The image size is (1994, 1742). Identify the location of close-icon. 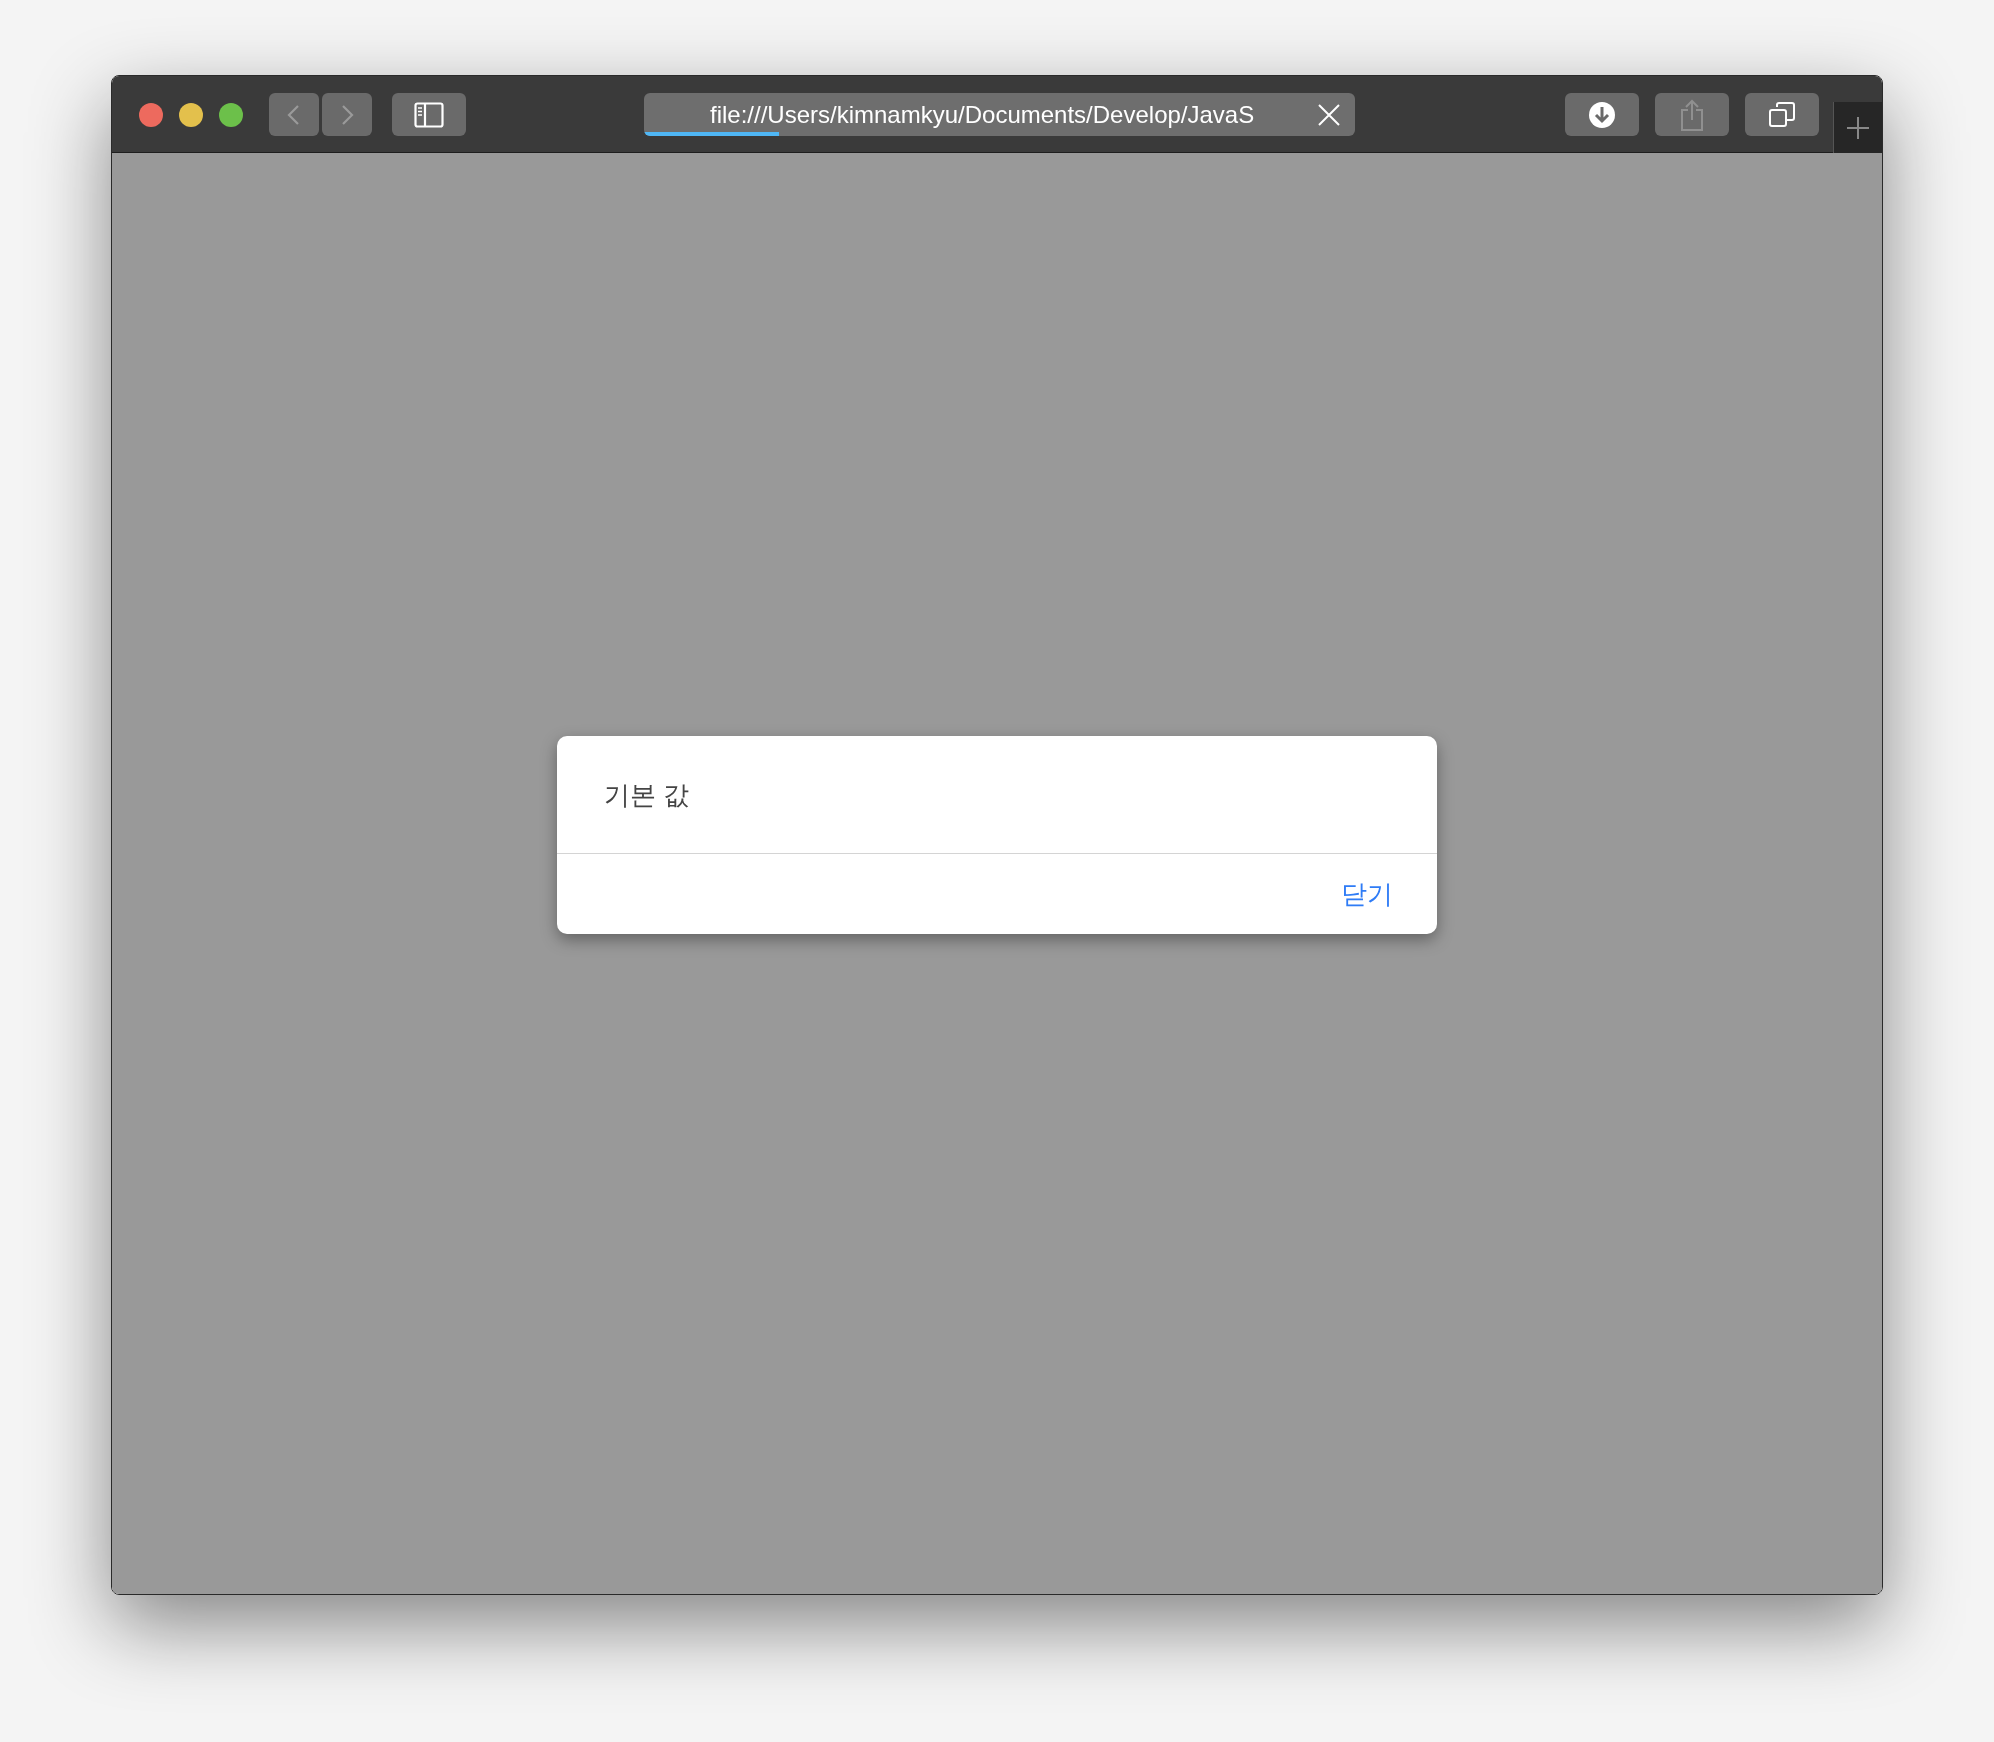
(1329, 114).